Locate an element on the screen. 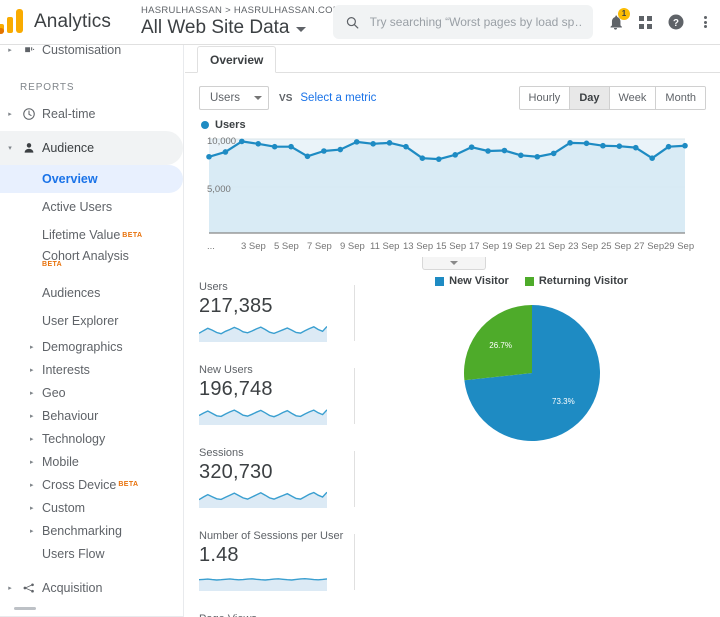 Image resolution: width=720 pixels, height=617 pixels. sidebar-item-customisation: ▸ Customisation is located at coordinates (91, 56).